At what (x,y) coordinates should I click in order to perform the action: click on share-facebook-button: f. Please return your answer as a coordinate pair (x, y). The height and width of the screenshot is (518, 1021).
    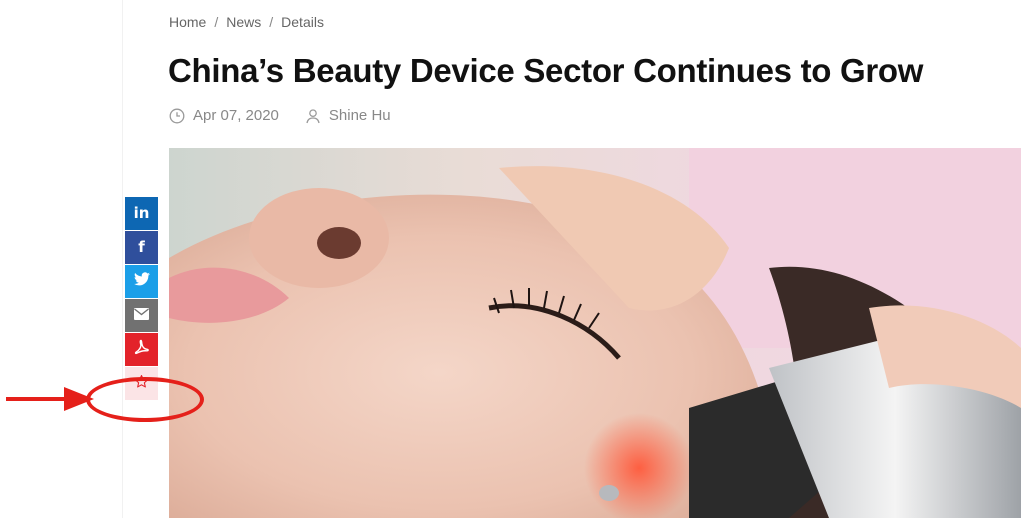
    Looking at the image, I should click on (141, 247).